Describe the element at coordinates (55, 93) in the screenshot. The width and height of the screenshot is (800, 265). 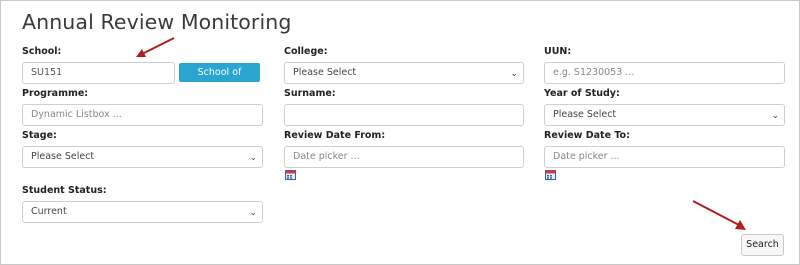
I see `programme-label: Programme:` at that location.